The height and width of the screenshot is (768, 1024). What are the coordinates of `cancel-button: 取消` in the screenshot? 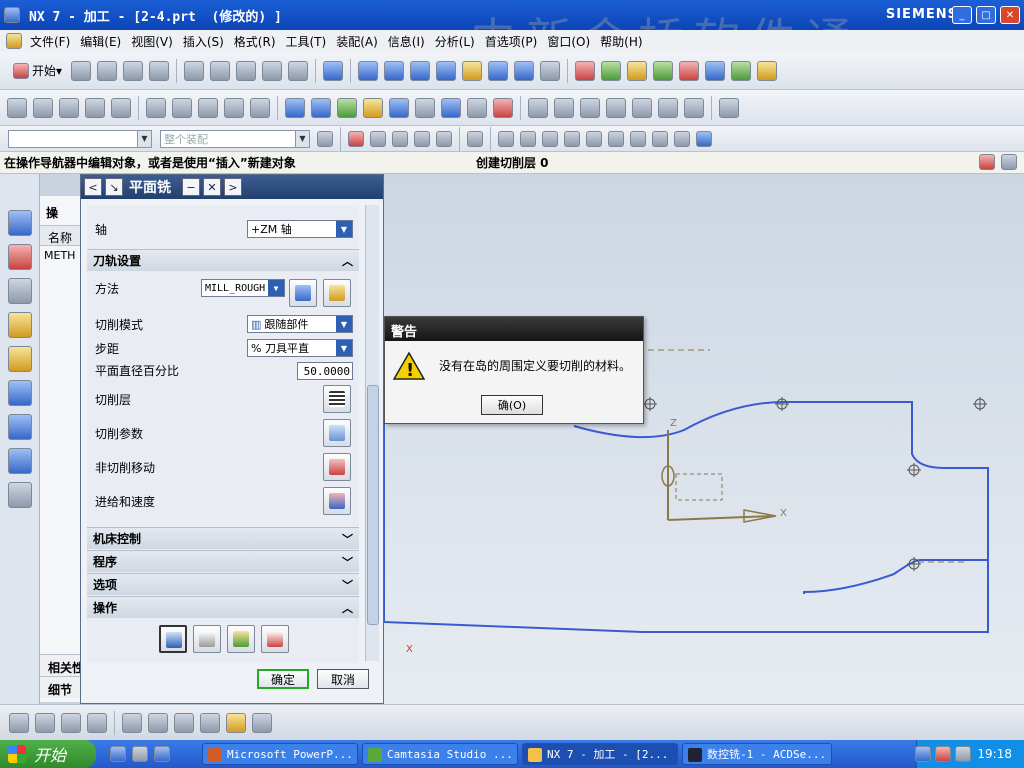 It's located at (343, 679).